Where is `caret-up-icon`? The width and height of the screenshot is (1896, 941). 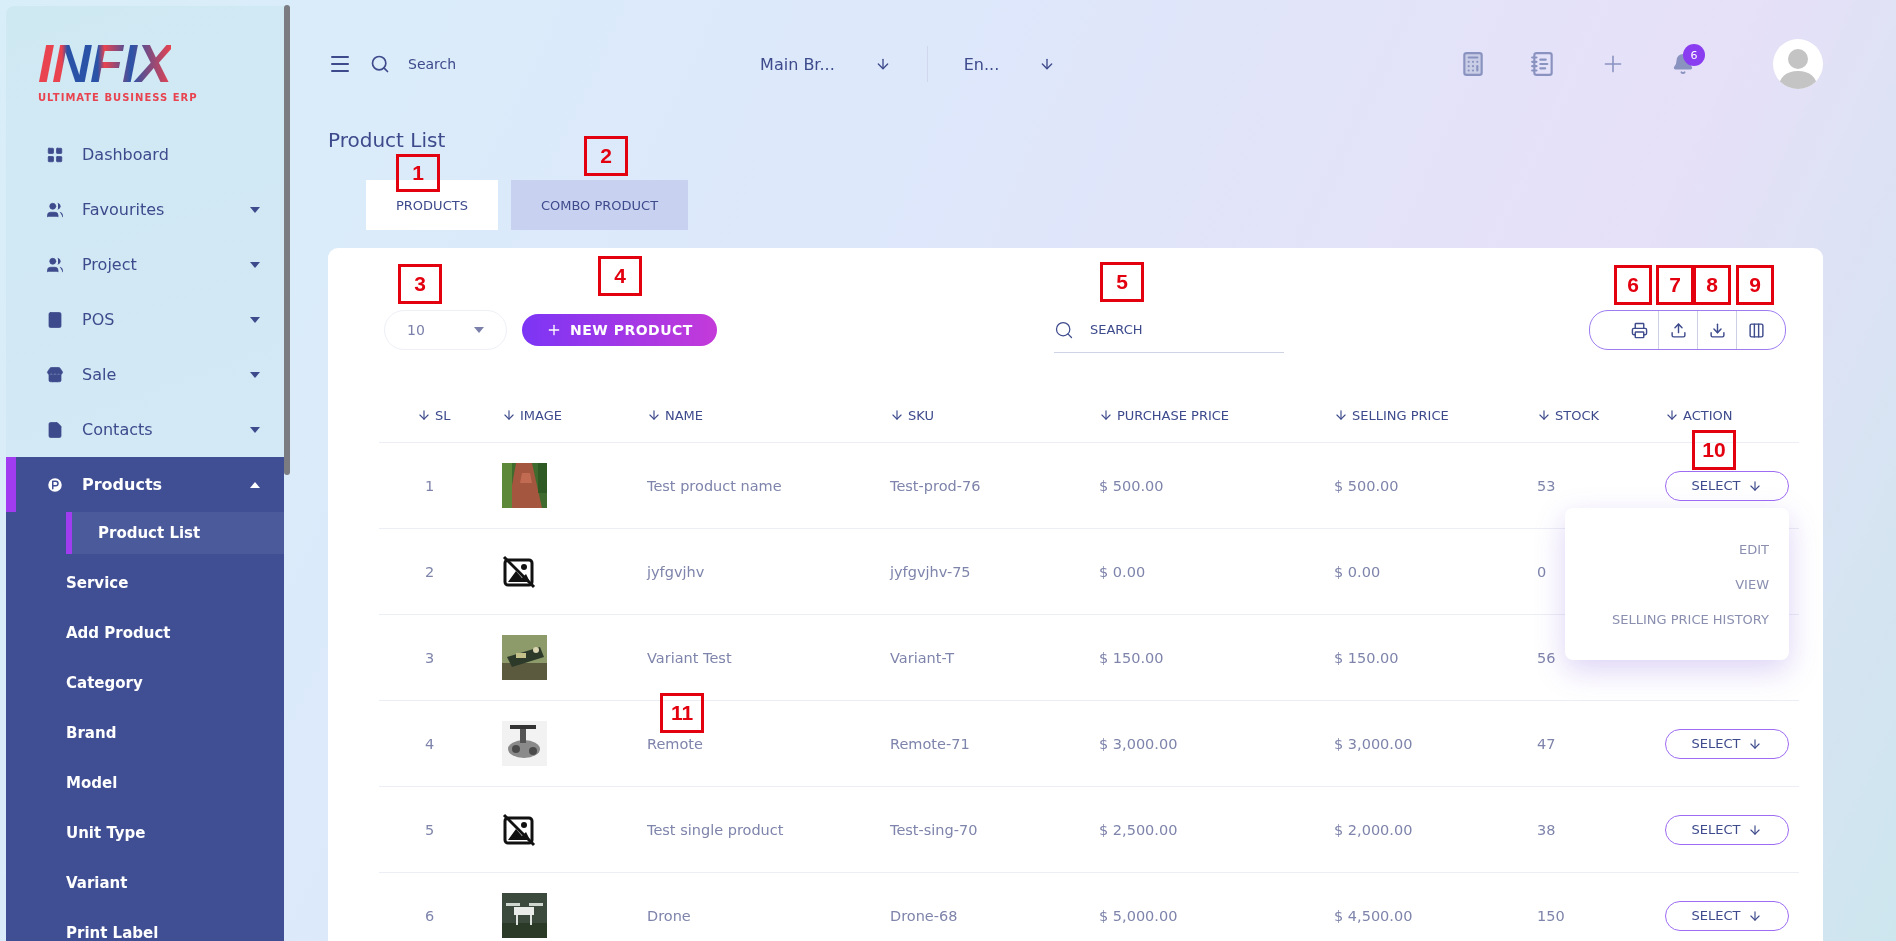
caret-up-icon is located at coordinates (255, 484).